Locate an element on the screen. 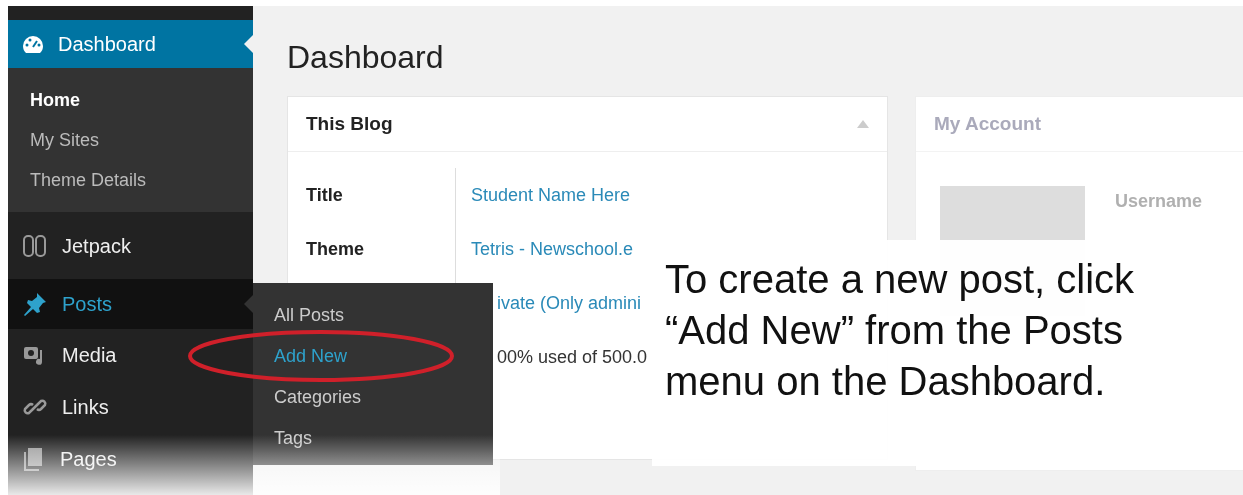 The image size is (1243, 495). callout-text: To create a new post, click “Add New” from the Posts menu on the Dashboard. is located at coordinates (900, 330).